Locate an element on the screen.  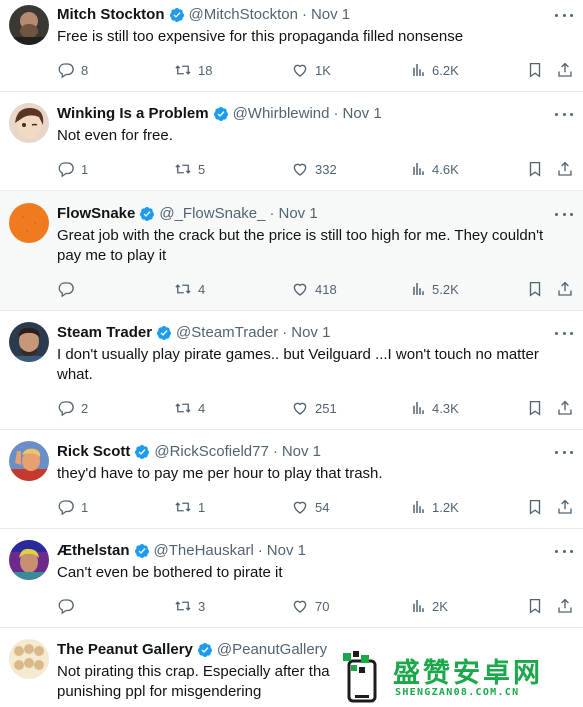
like-count: 54 is located at coordinates (322, 507).